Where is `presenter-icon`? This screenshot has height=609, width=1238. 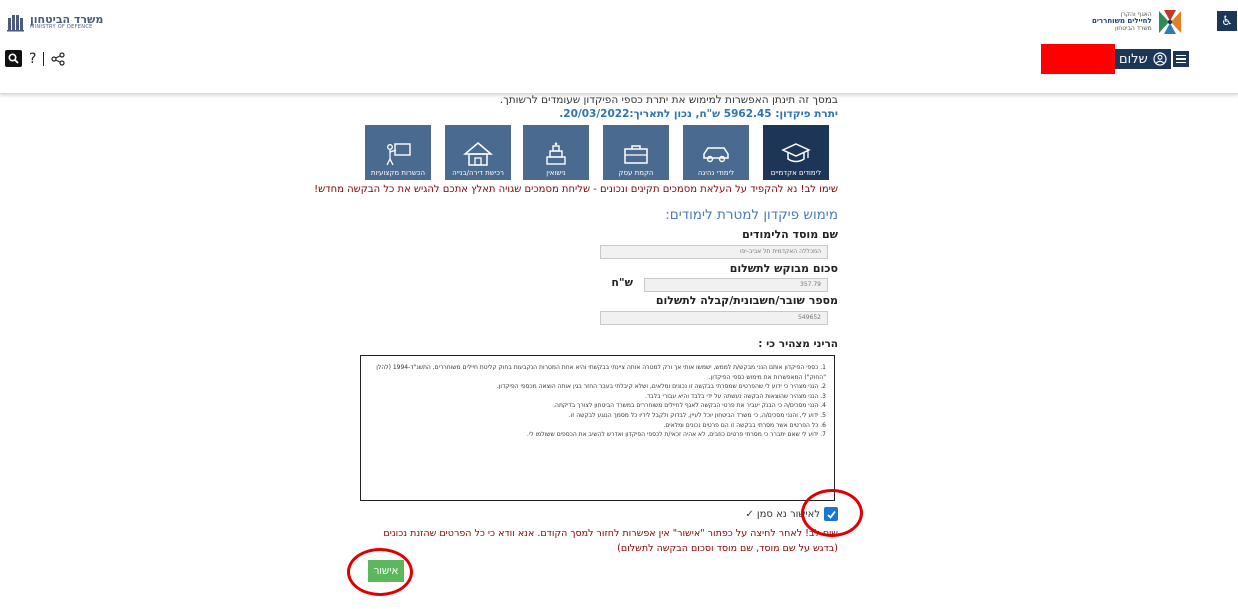
presenter-icon is located at coordinates (398, 153).